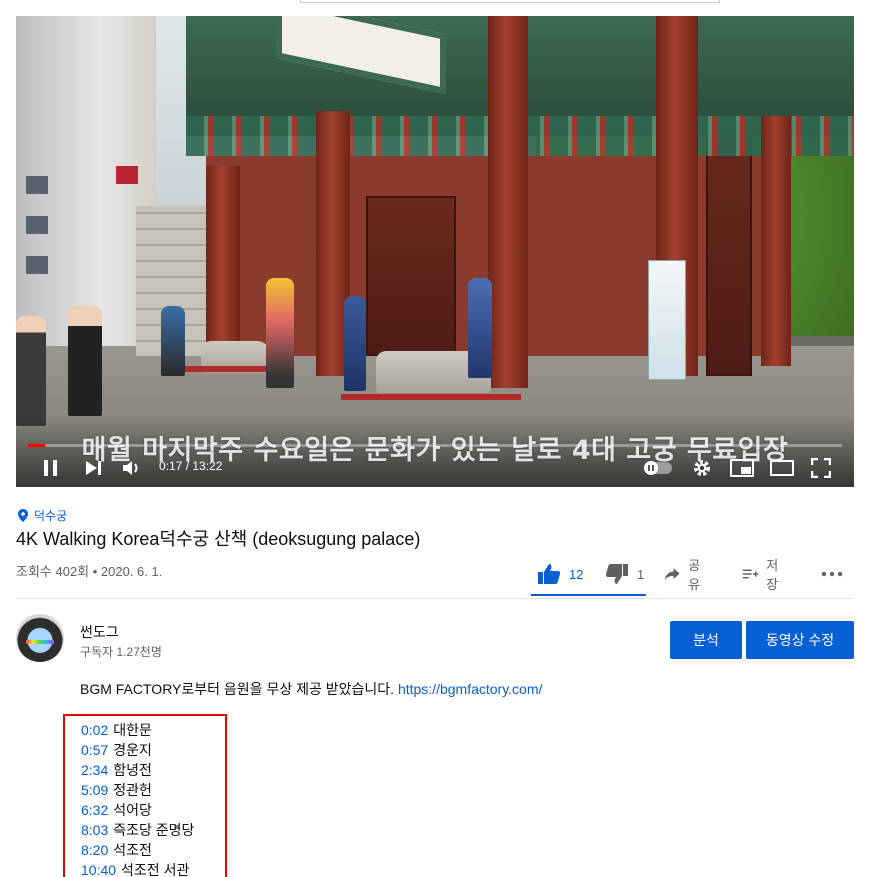  I want to click on more-horizontal-icon, so click(832, 574).